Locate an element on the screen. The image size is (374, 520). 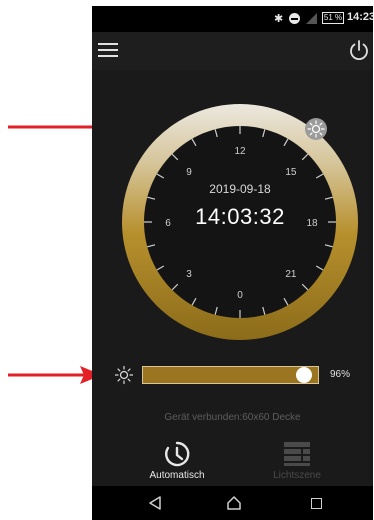
connection-status: Gerät verbunden:60x60 Decke is located at coordinates (232, 417).